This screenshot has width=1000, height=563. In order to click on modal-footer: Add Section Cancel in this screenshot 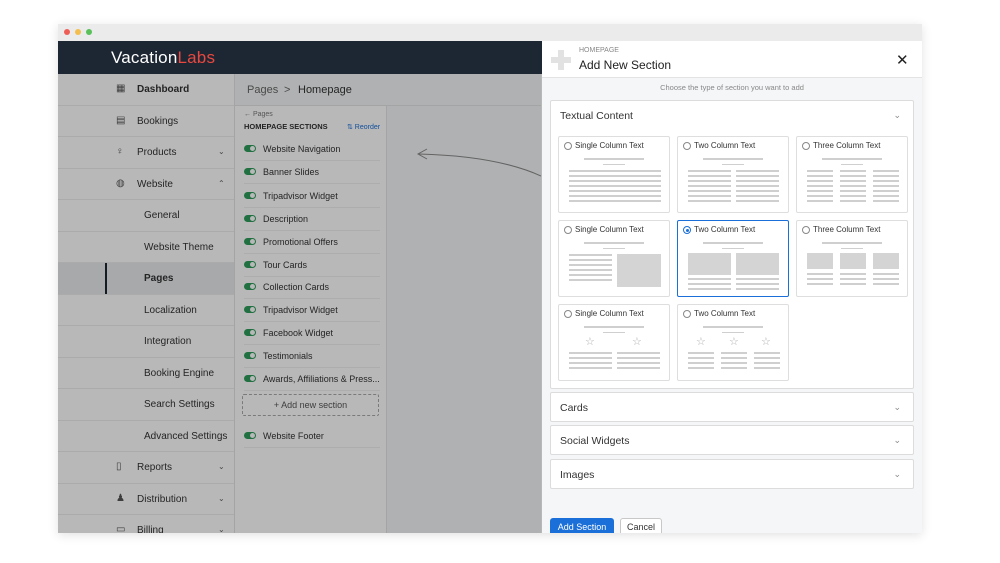, I will do `click(732, 522)`.